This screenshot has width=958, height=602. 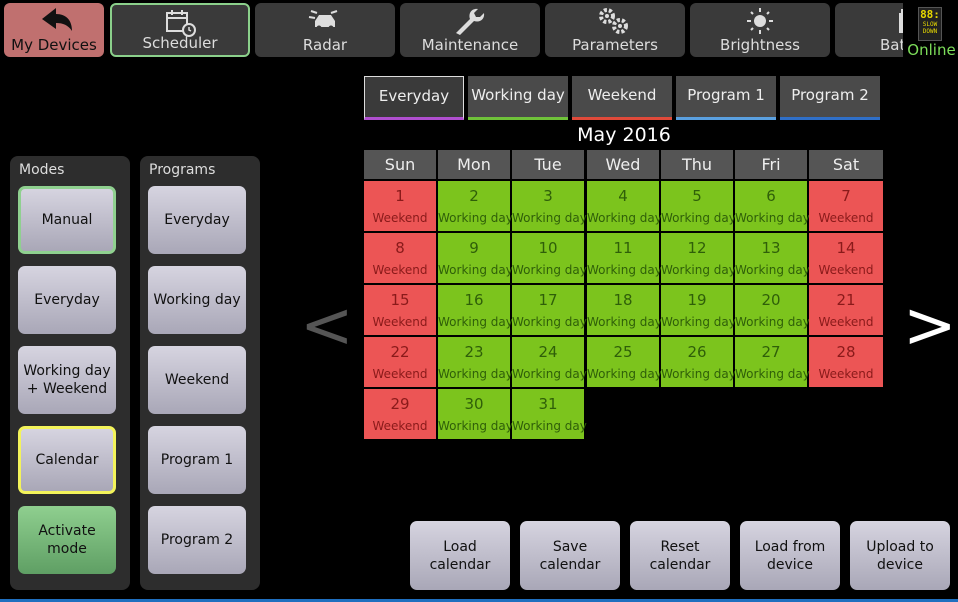 I want to click on program-weekend-button: Weekend, so click(x=197, y=380).